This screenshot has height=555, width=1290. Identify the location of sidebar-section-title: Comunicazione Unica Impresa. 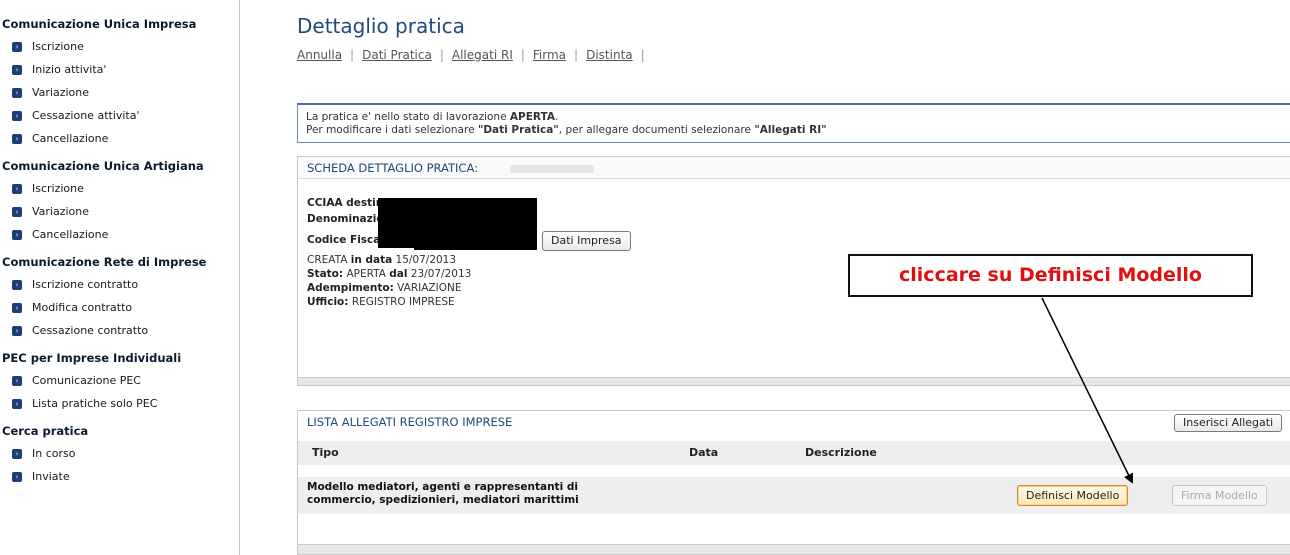
(99, 24).